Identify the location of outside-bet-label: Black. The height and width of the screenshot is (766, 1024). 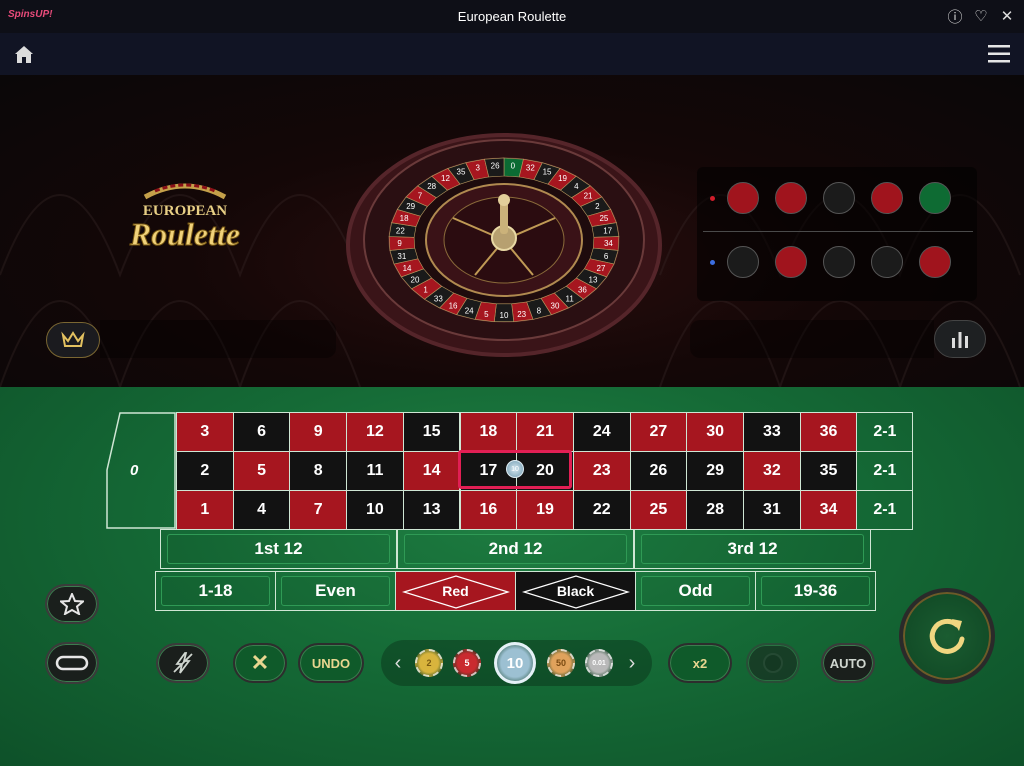
(575, 591).